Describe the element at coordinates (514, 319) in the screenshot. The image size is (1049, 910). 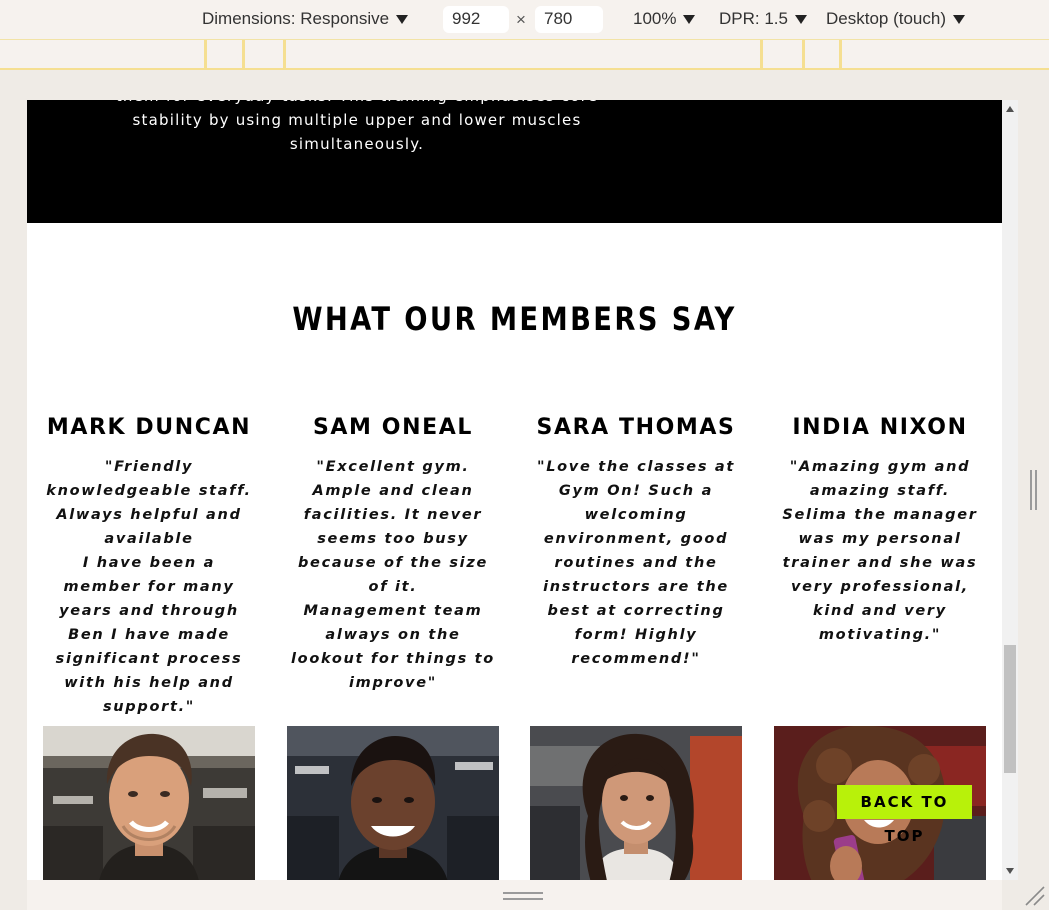
I see `testimonials-title: WHAT OUR MEMBERS SAY` at that location.